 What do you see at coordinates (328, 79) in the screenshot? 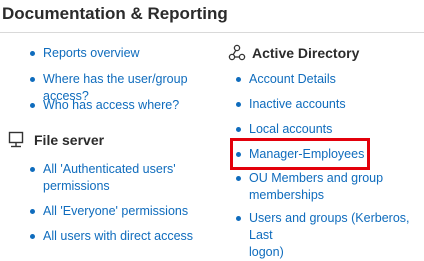
I see `ad-link-account-details: Account Details` at bounding box center [328, 79].